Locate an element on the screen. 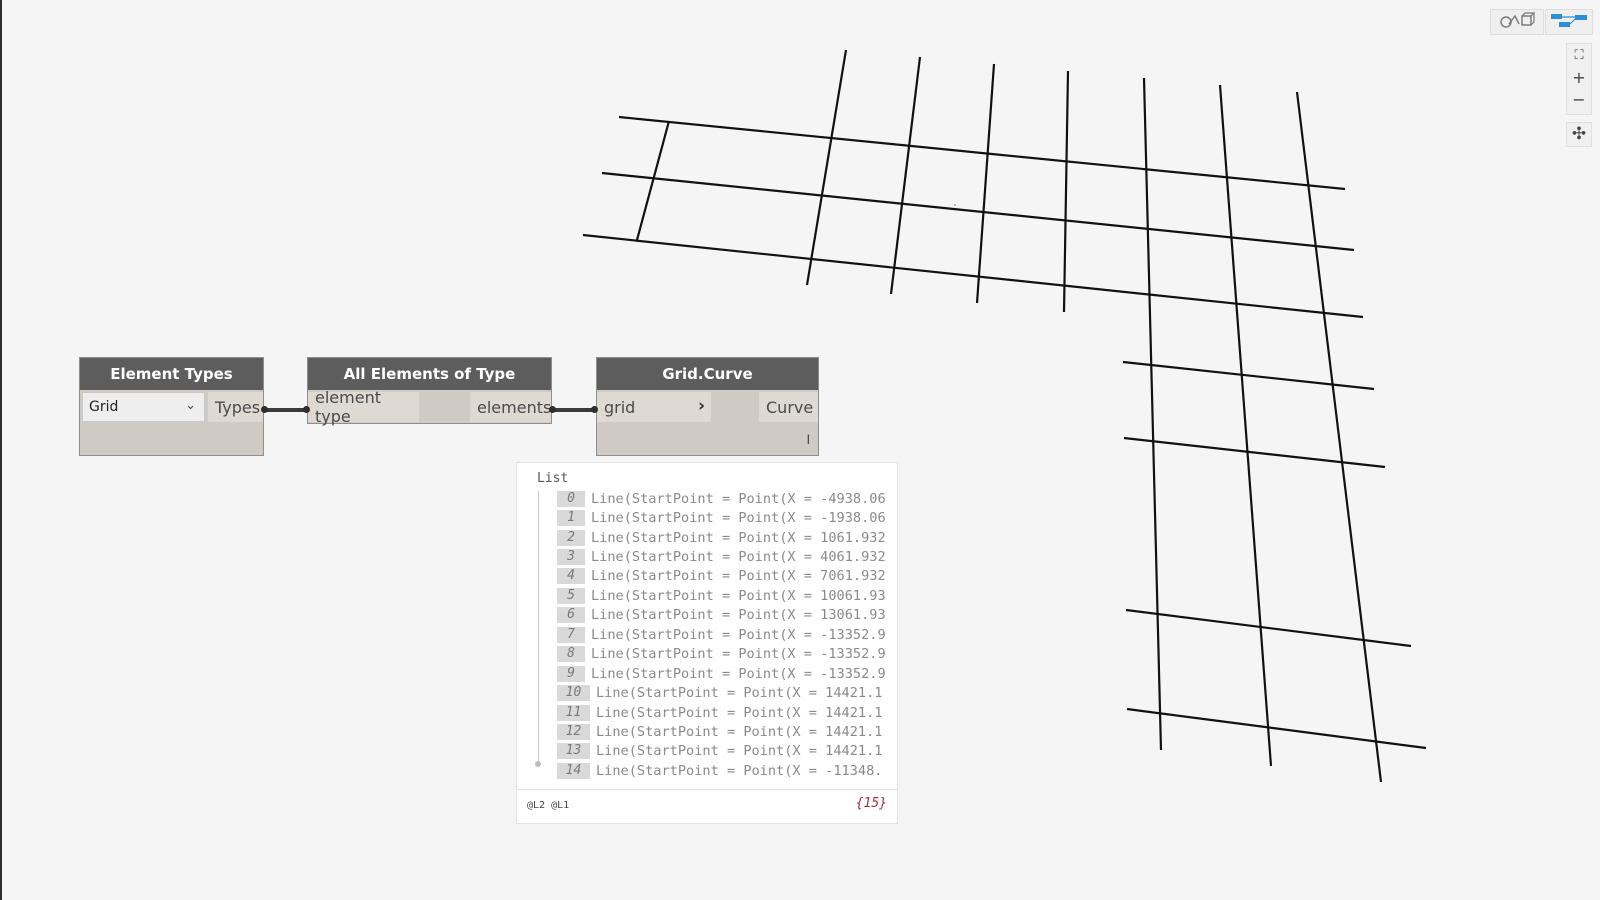 This screenshot has height=900, width=1600. list-item: 8 Line(StartPoint = Point(X = -13352.9 is located at coordinates (721, 654).